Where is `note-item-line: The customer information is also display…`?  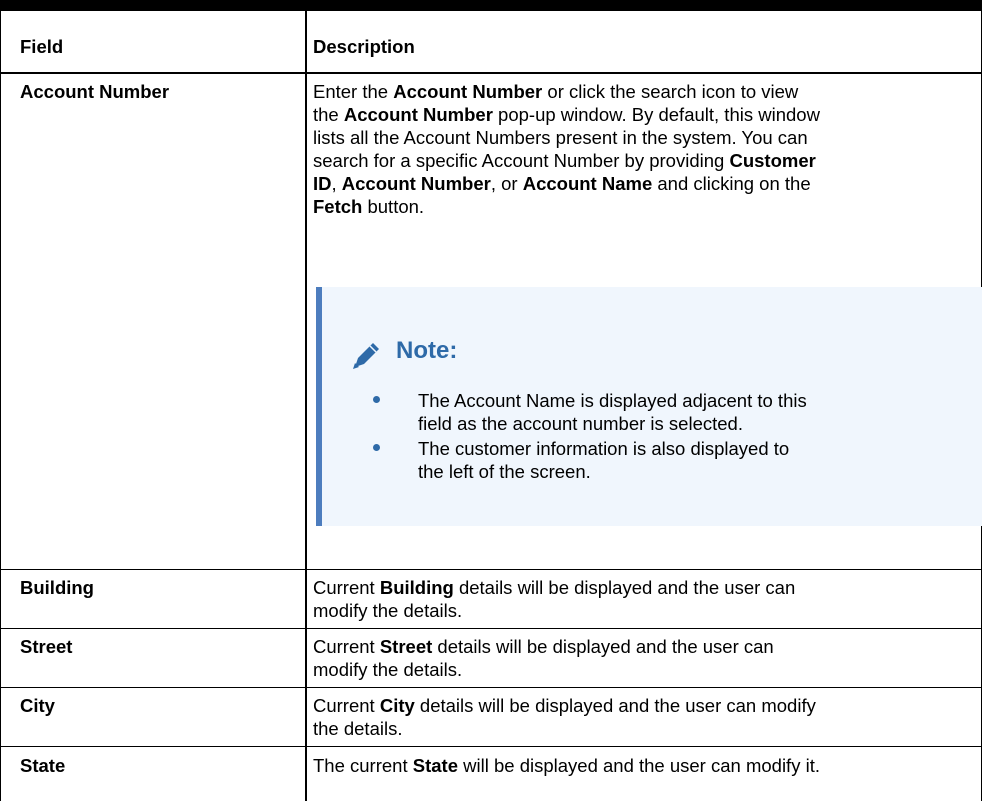
note-item-line: The customer information is also display… is located at coordinates (604, 448).